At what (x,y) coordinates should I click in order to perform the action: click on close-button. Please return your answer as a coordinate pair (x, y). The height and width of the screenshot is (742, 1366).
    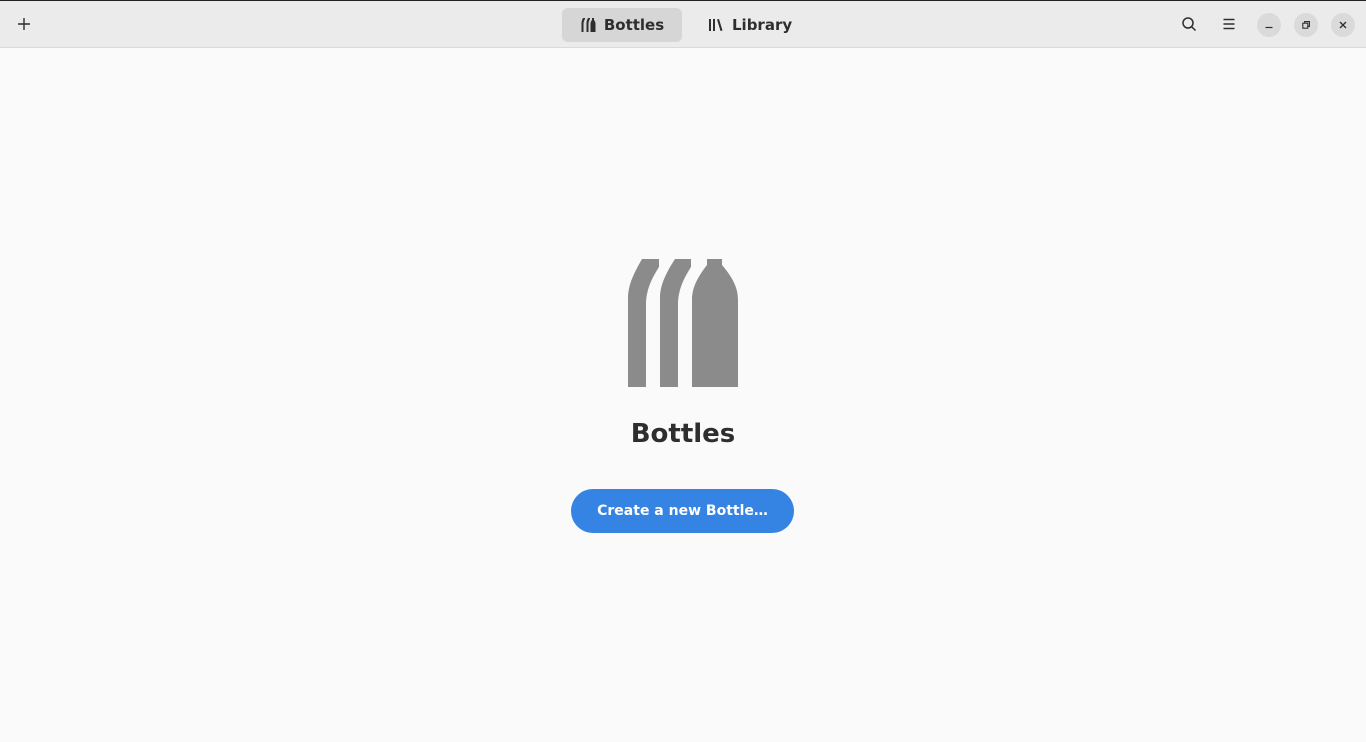
    Looking at the image, I should click on (1343, 25).